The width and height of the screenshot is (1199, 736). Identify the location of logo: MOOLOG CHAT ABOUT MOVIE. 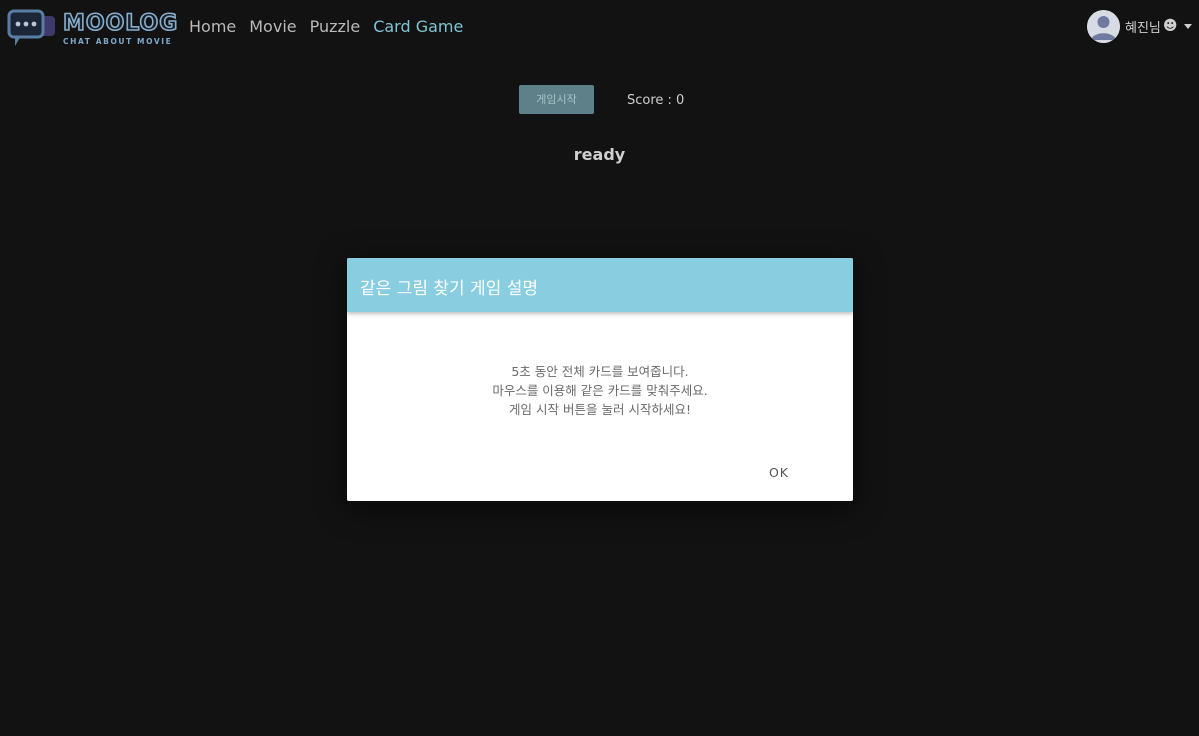
(93, 30).